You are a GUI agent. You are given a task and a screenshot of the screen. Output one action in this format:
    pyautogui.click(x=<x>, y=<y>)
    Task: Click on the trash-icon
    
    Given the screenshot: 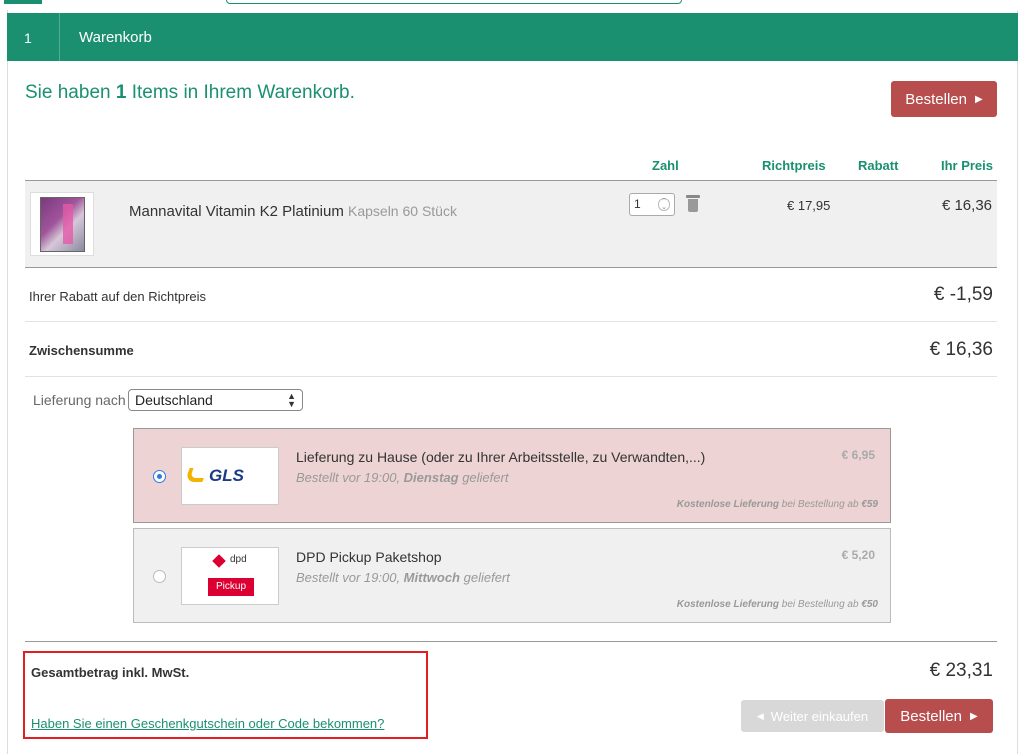 What is the action you would take?
    pyautogui.click(x=693, y=203)
    